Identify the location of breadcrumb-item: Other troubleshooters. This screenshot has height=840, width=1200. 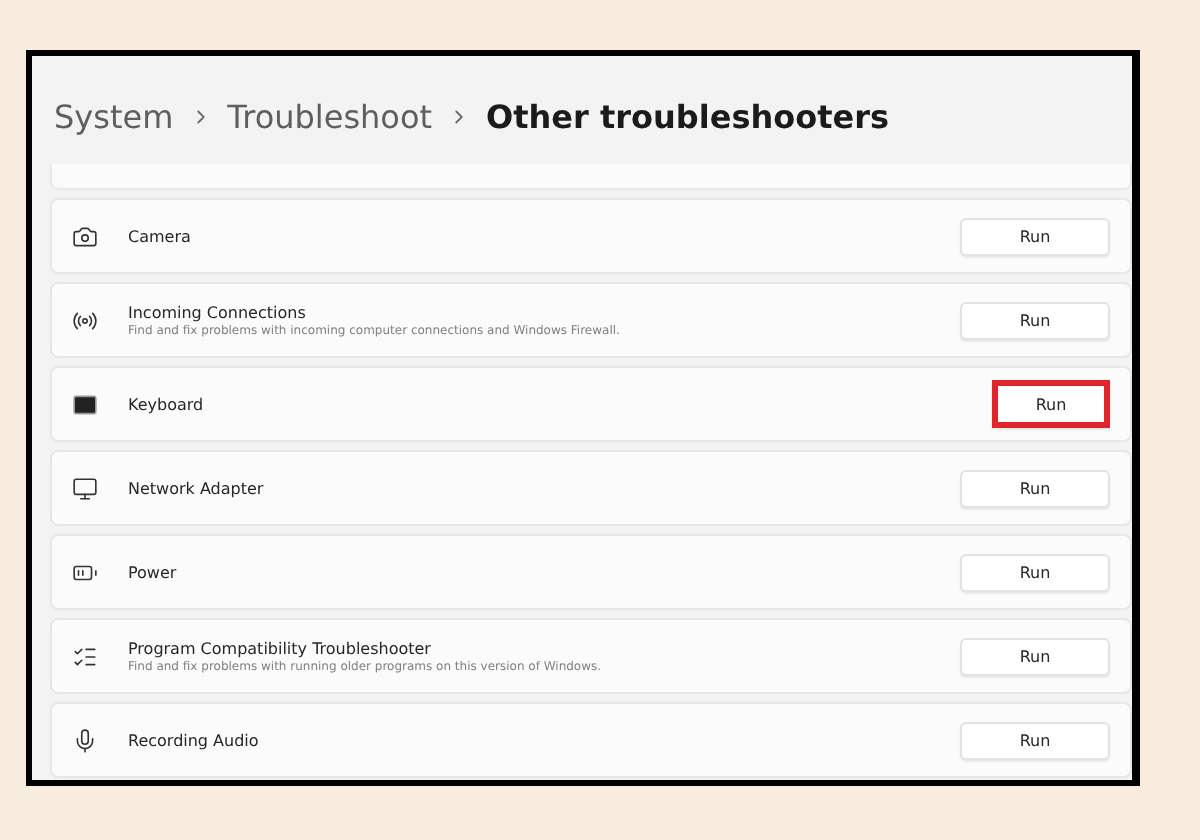
(688, 116).